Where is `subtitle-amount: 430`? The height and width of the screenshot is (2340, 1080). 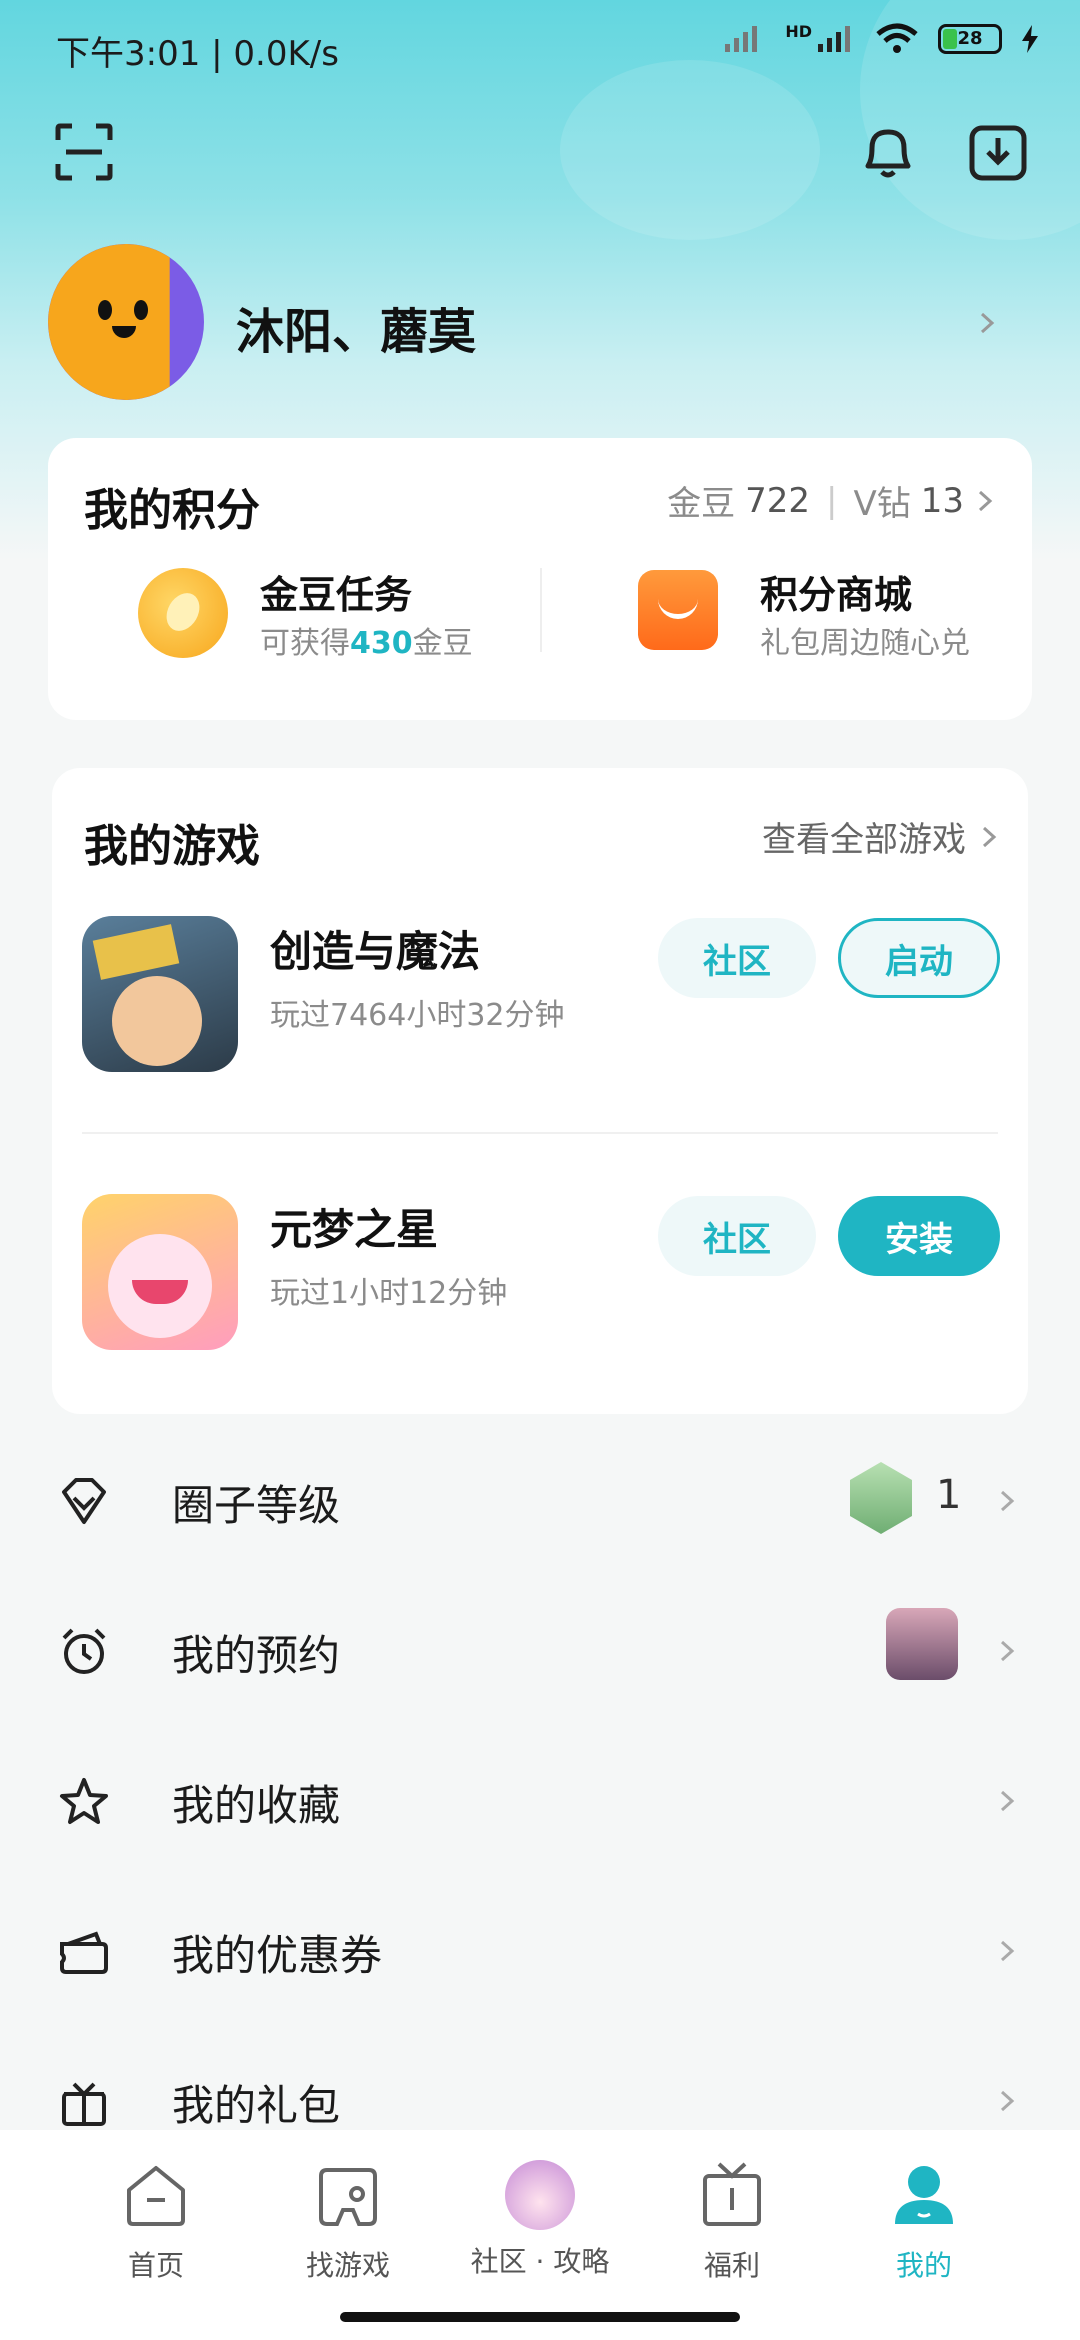 subtitle-amount: 430 is located at coordinates (381, 643).